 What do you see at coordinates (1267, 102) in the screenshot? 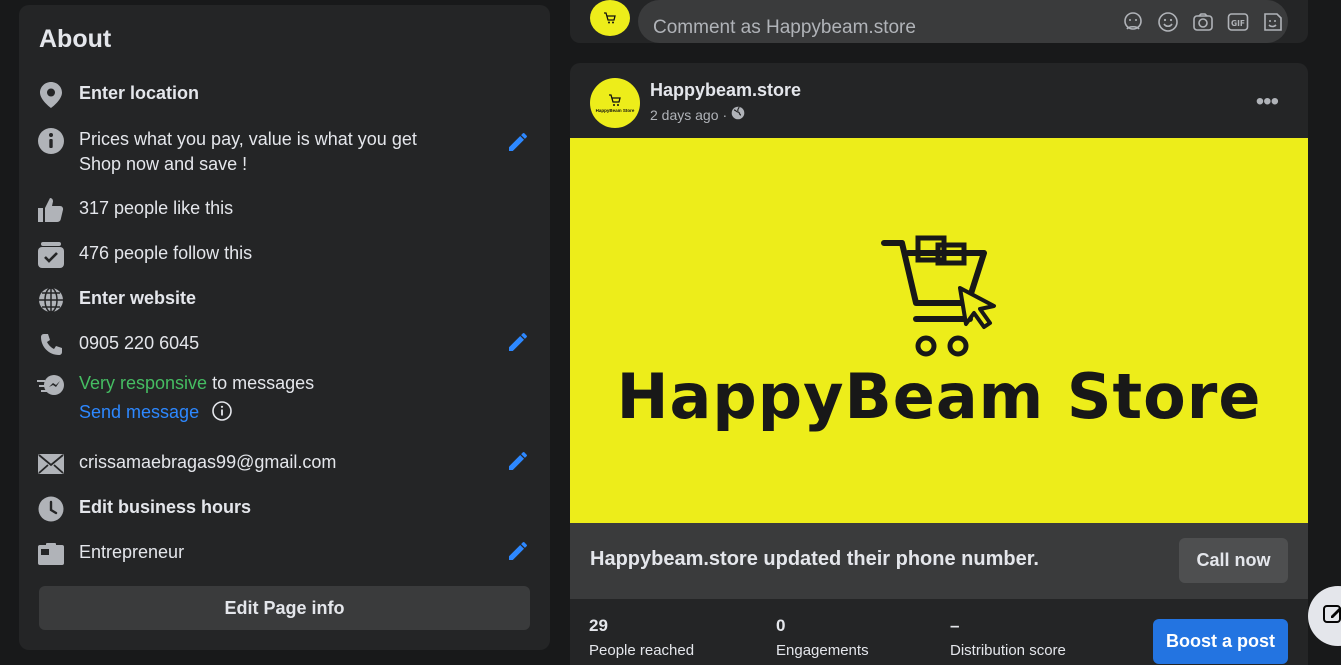
I see `post-more-options-button: •••` at bounding box center [1267, 102].